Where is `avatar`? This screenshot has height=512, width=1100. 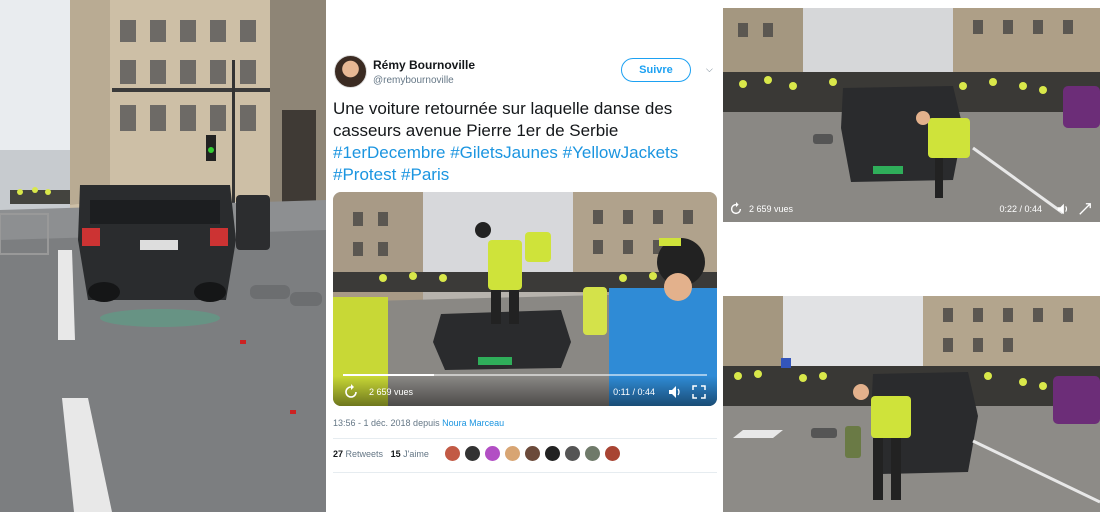
avatar is located at coordinates (350, 71).